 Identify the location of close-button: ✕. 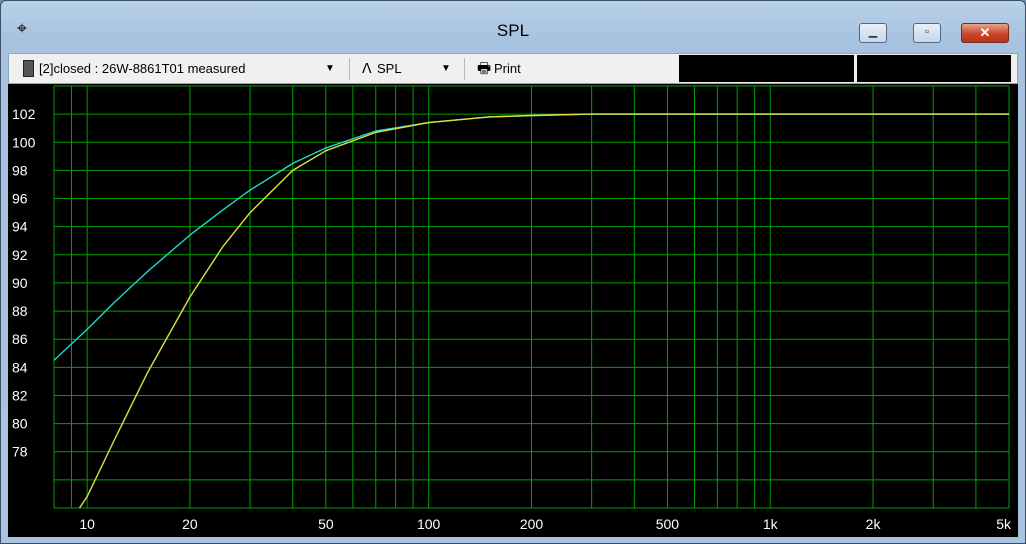
(985, 33).